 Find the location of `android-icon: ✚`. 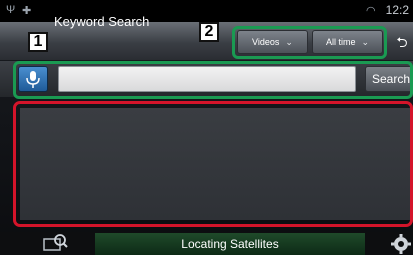

android-icon: ✚ is located at coordinates (27, 11).